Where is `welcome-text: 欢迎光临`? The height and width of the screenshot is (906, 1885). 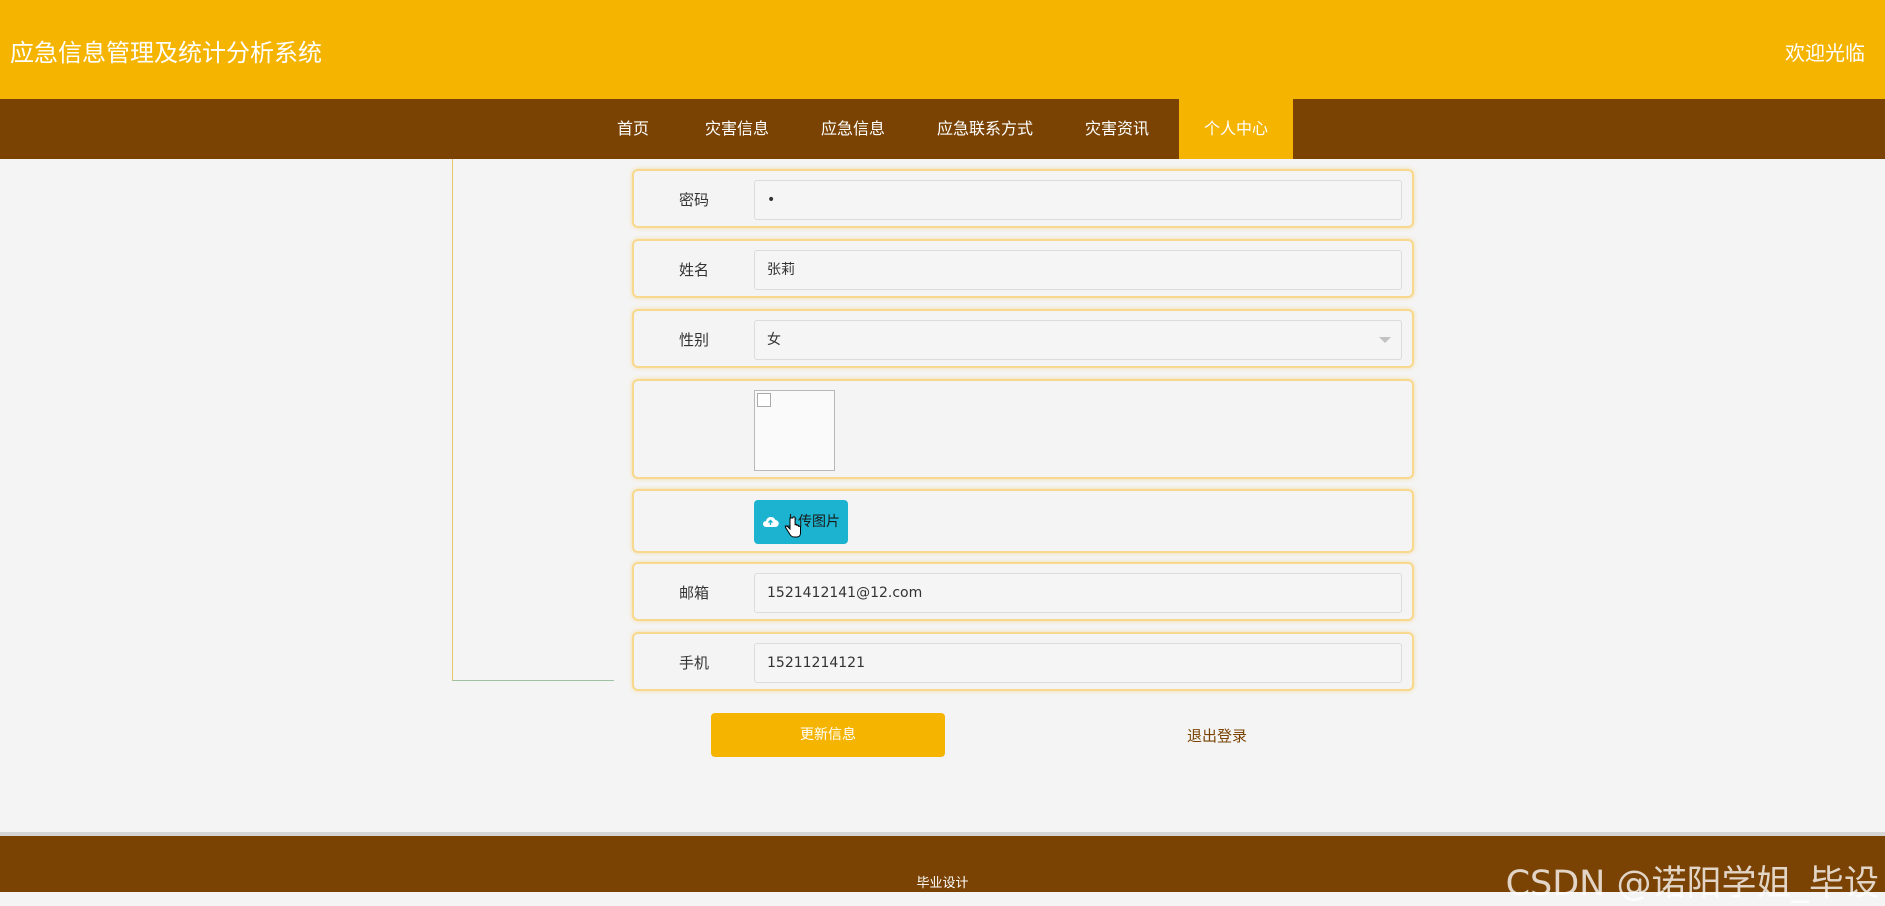
welcome-text: 欢迎光临 is located at coordinates (1825, 53).